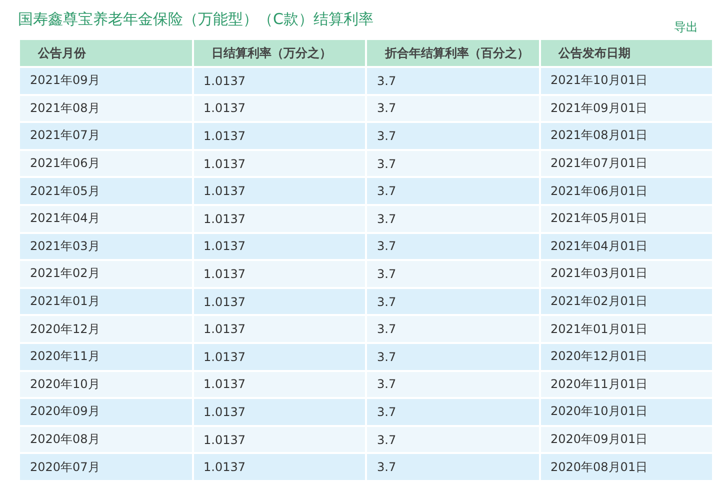 The width and height of the screenshot is (720, 494). What do you see at coordinates (106, 274) in the screenshot?
I see `table-cell: 2021年02月` at bounding box center [106, 274].